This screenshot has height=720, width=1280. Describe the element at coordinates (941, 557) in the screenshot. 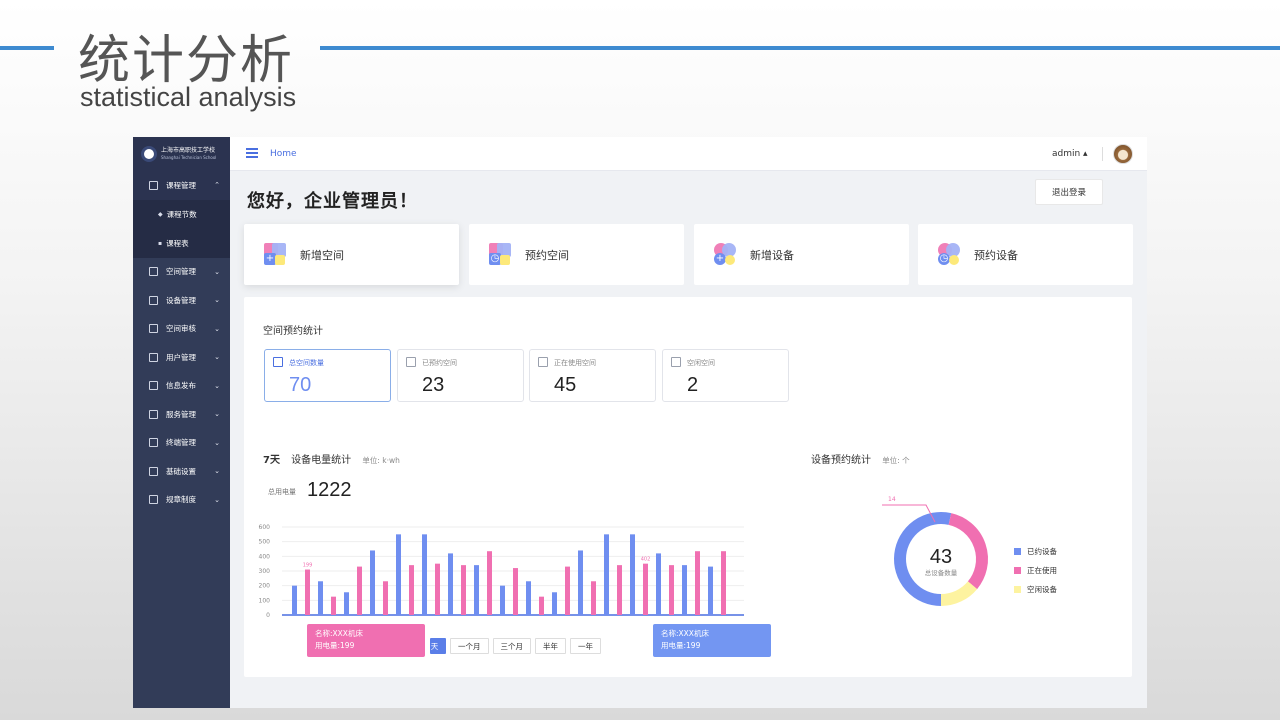

I see `donut-center-value: 43` at that location.